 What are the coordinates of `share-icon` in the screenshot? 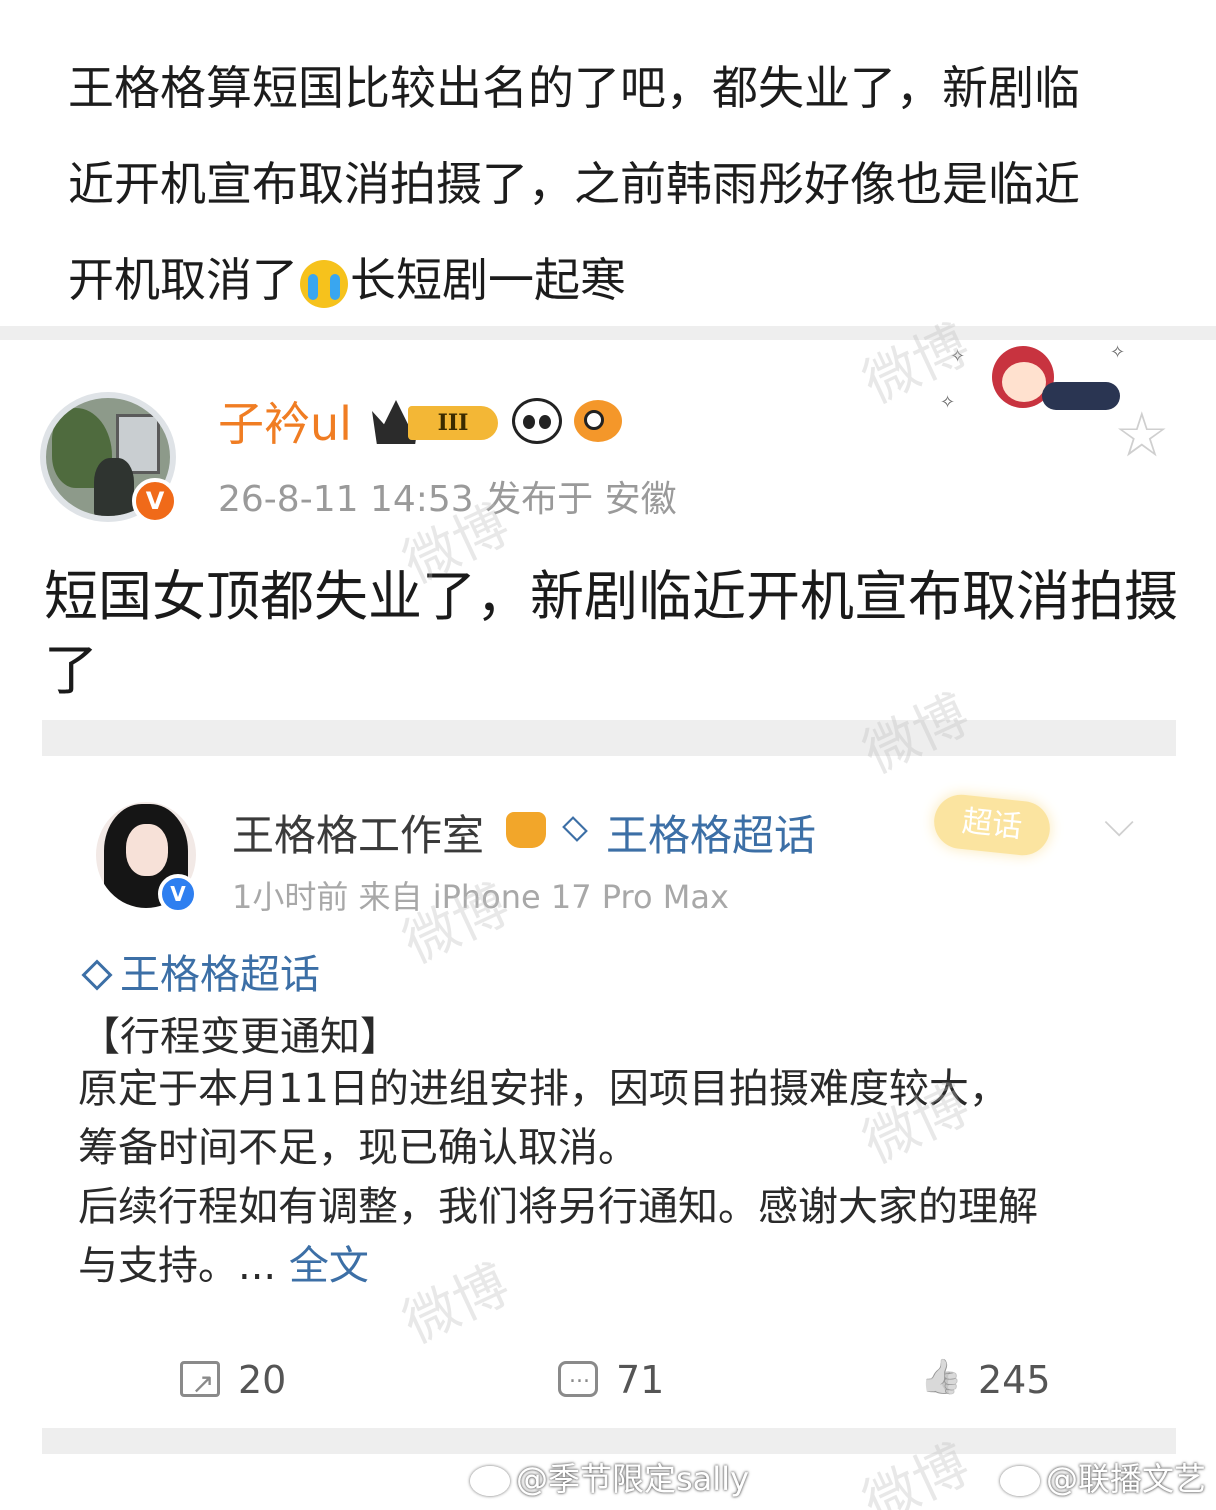 It's located at (200, 1384).